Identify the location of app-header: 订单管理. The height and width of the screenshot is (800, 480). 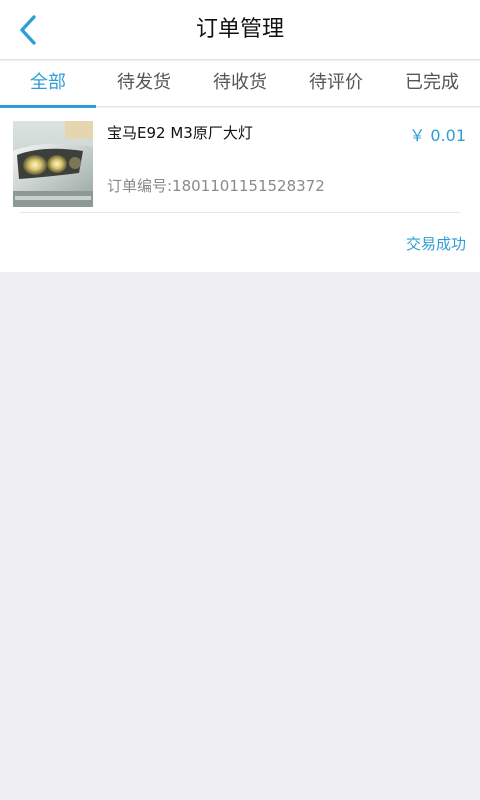
(240, 30).